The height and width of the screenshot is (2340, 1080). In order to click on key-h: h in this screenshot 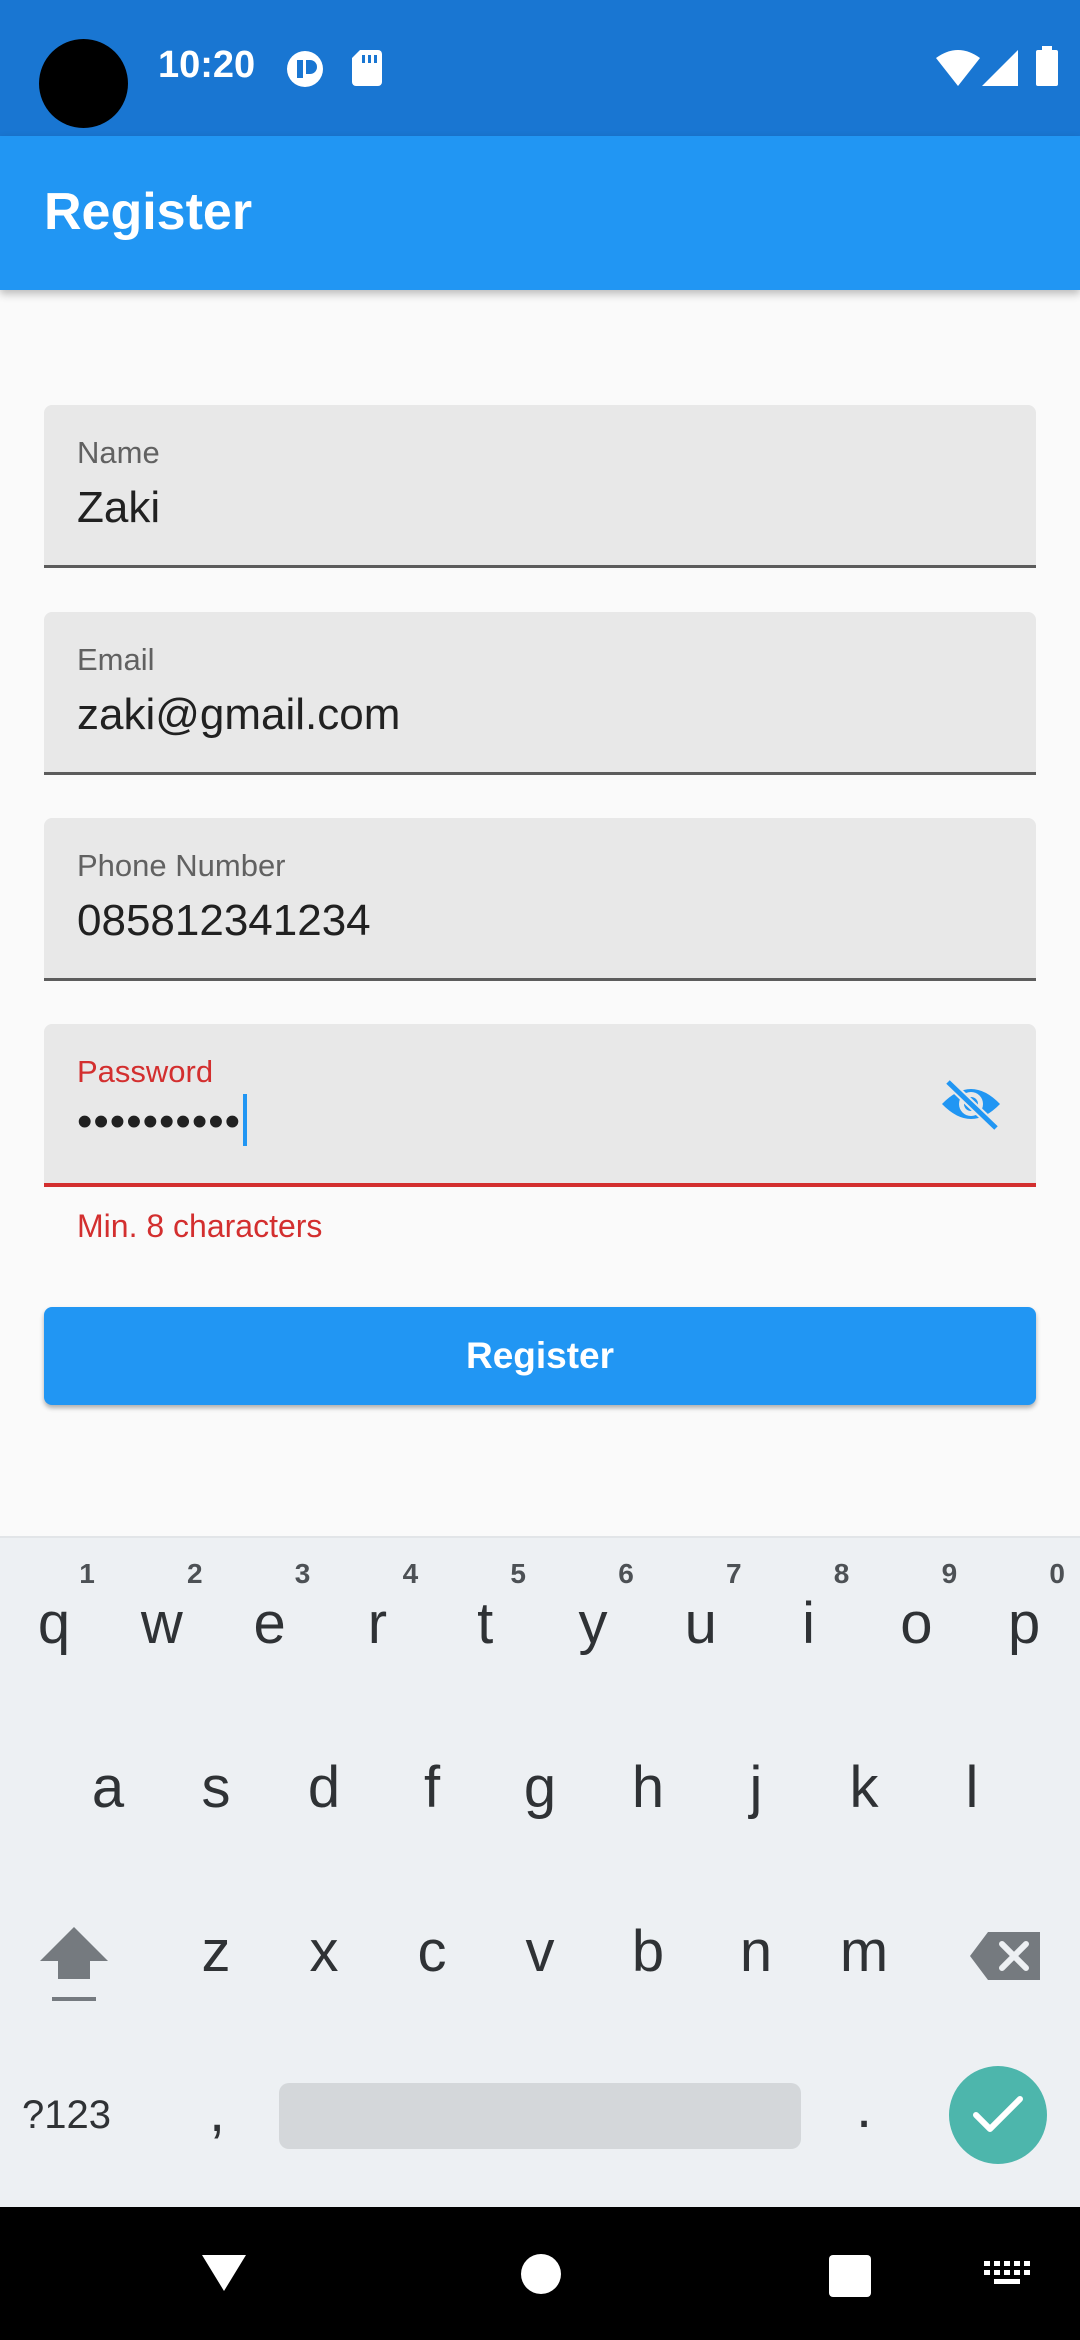, I will do `click(648, 1787)`.